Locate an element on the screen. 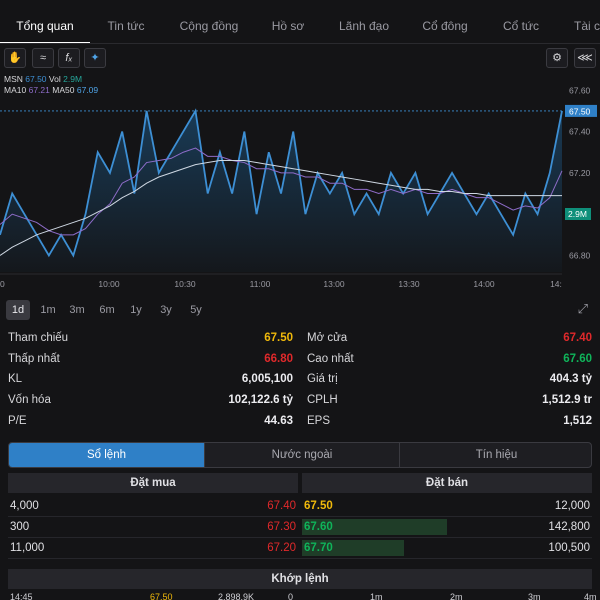 The width and height of the screenshot is (600, 600). period-5y: 5y is located at coordinates (196, 310).